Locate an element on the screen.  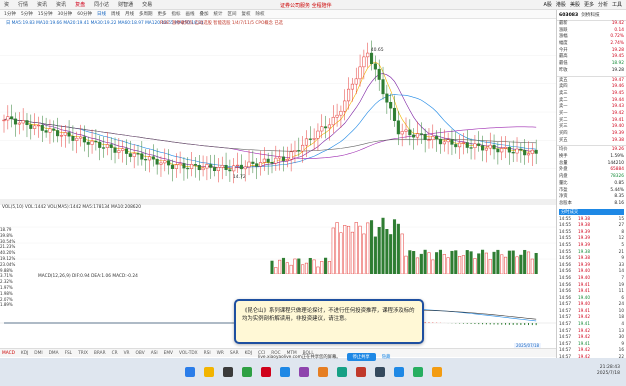
top-tool-2: 美股 is located at coordinates (575, 4).